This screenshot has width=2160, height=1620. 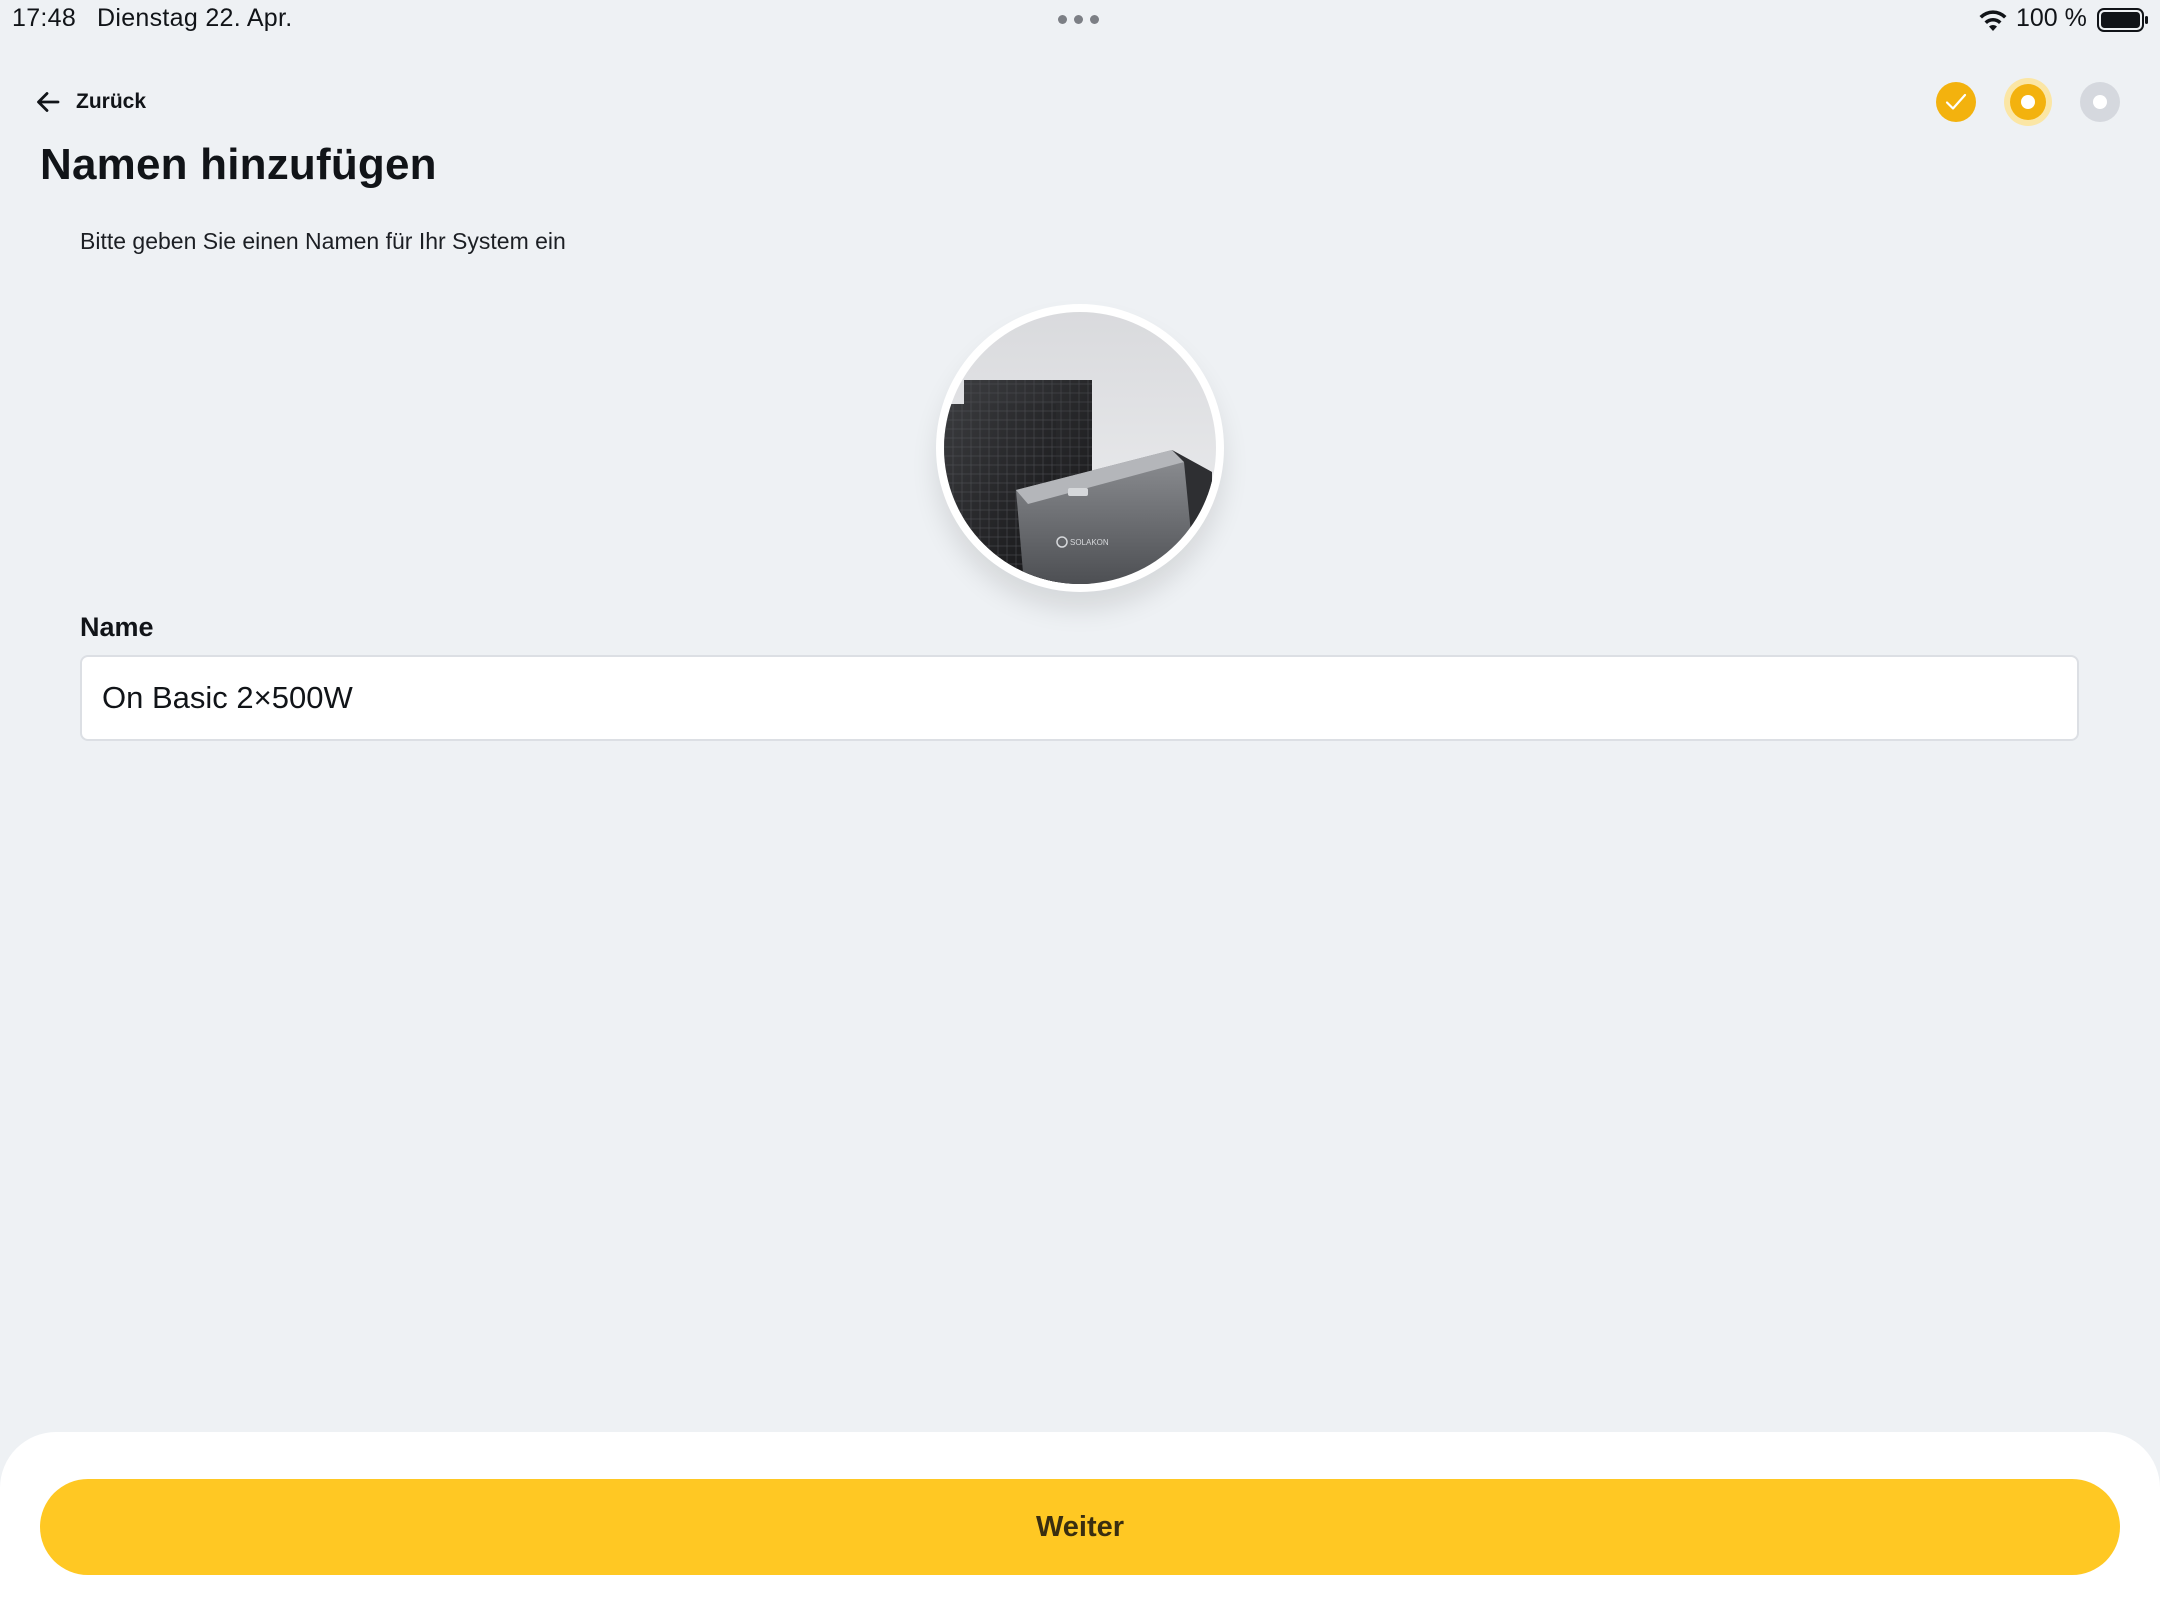 I want to click on page-title: Namen hinzufügen, so click(x=238, y=164).